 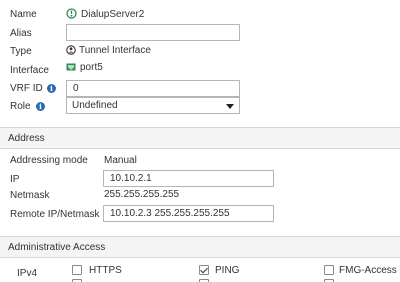 What do you see at coordinates (21, 33) in the screenshot?
I see `alias-label: Alias` at bounding box center [21, 33].